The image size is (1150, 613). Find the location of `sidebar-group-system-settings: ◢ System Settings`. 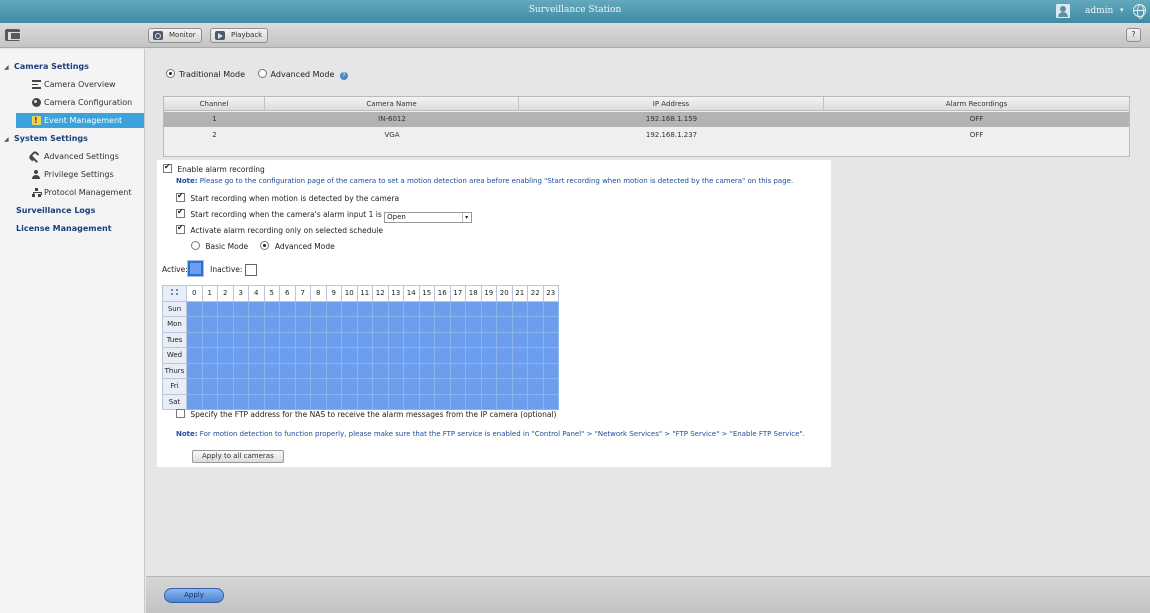

sidebar-group-system-settings: ◢ System Settings is located at coordinates (46, 138).